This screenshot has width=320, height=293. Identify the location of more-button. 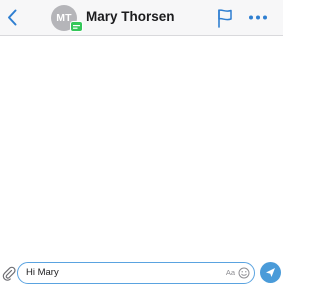
(258, 17).